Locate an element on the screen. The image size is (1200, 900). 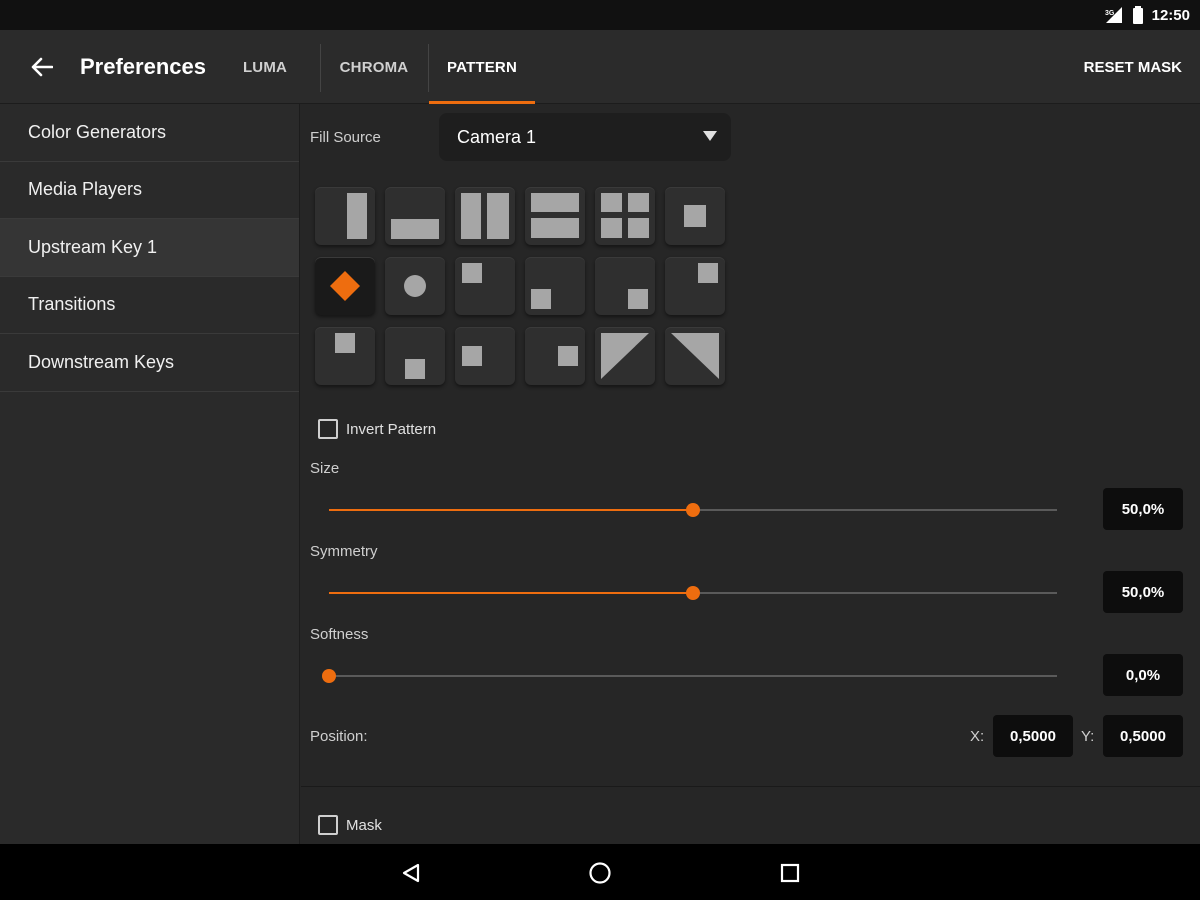
symmetry-slider-fill is located at coordinates (511, 593).